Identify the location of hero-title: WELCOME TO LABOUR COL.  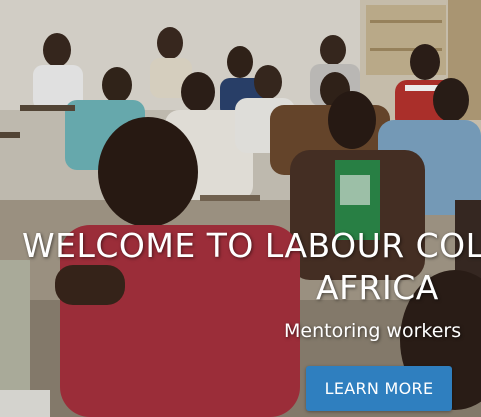
(251, 245).